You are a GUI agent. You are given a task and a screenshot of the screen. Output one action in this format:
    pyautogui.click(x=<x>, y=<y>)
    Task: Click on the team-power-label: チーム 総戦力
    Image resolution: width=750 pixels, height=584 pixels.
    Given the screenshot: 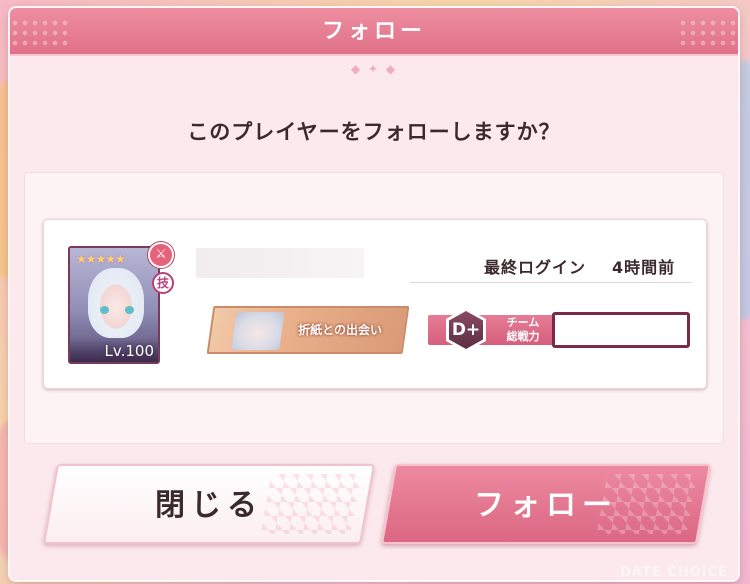 What is the action you would take?
    pyautogui.click(x=523, y=329)
    